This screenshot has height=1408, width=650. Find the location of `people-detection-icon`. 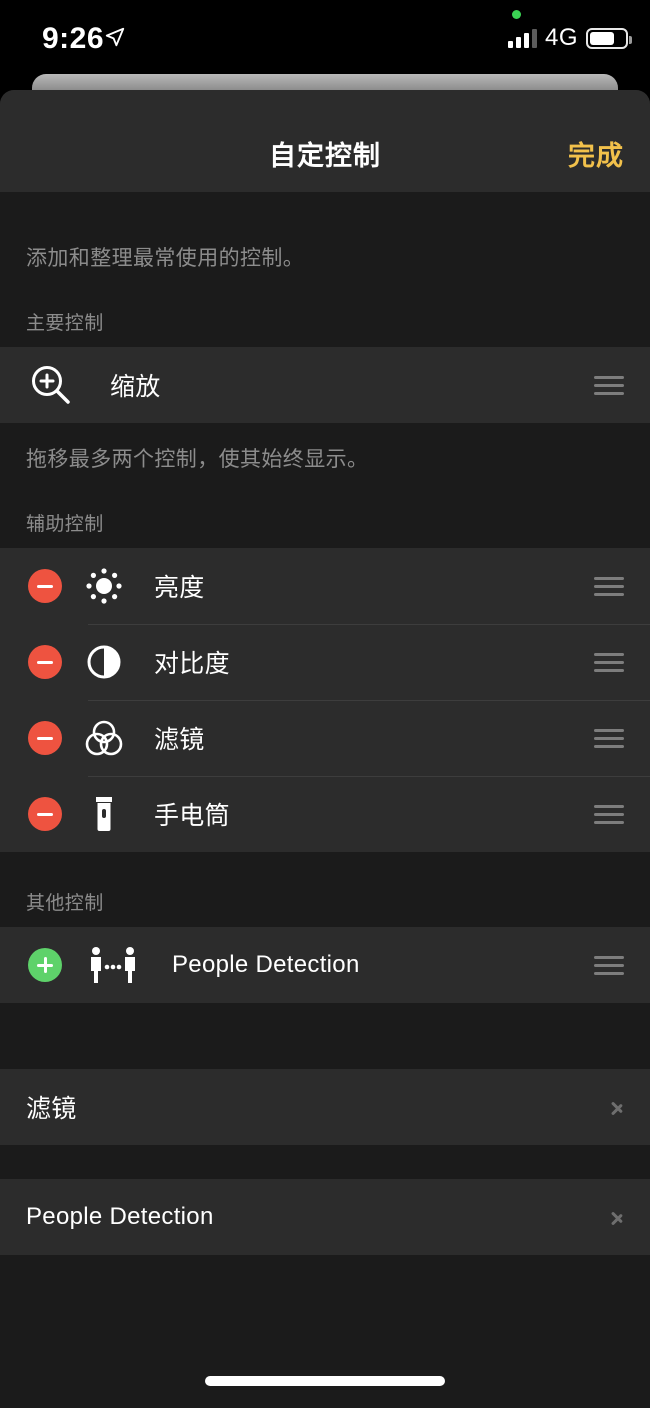

people-detection-icon is located at coordinates (113, 965).